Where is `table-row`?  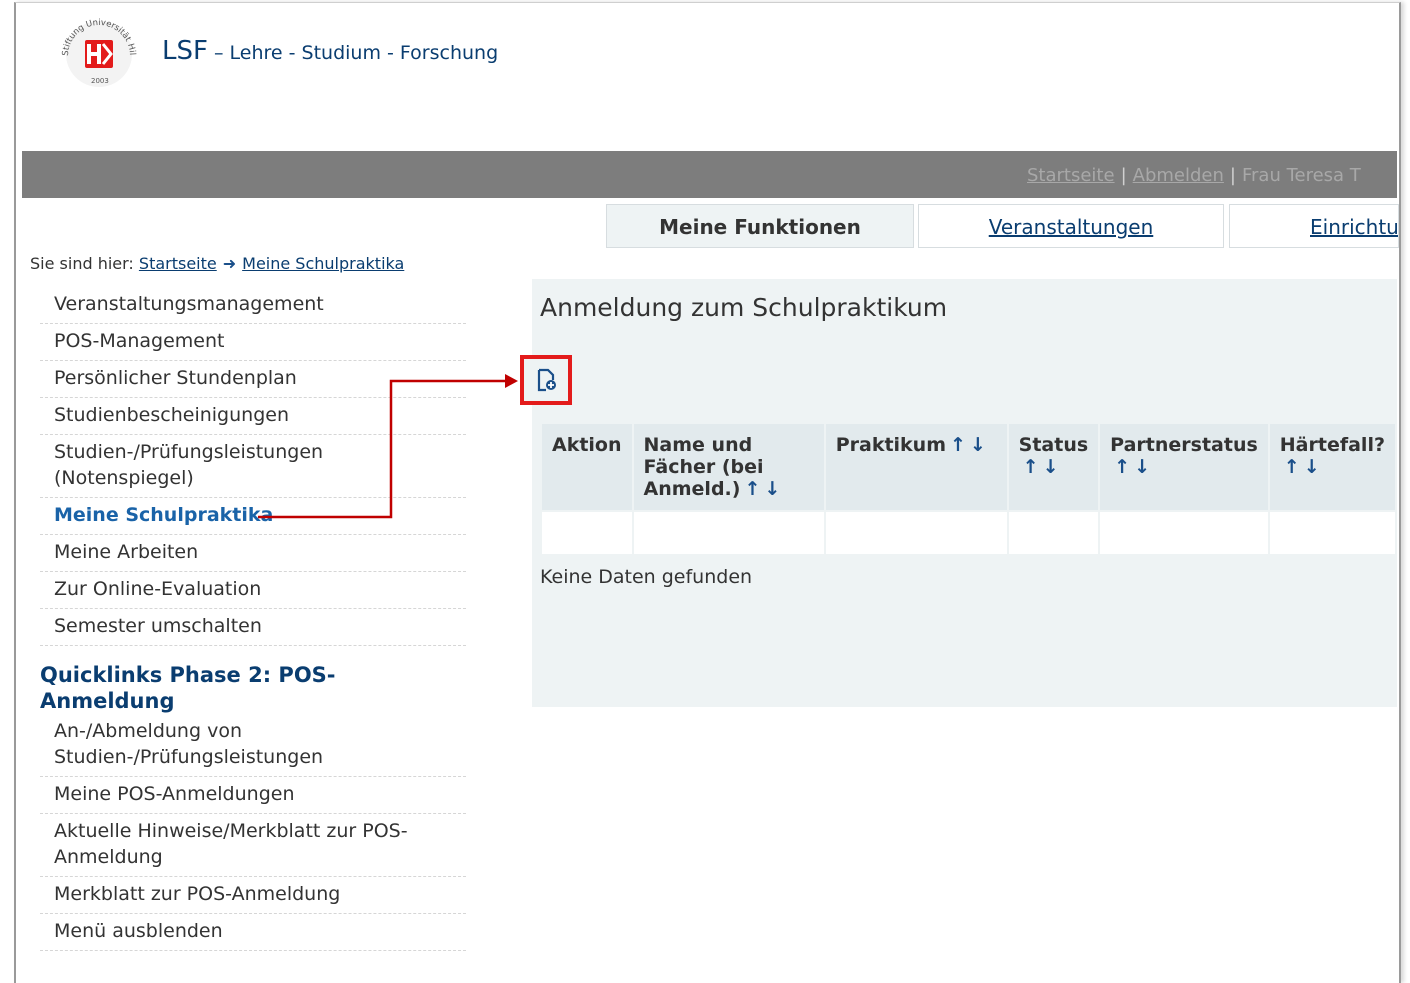
table-row is located at coordinates (968, 533).